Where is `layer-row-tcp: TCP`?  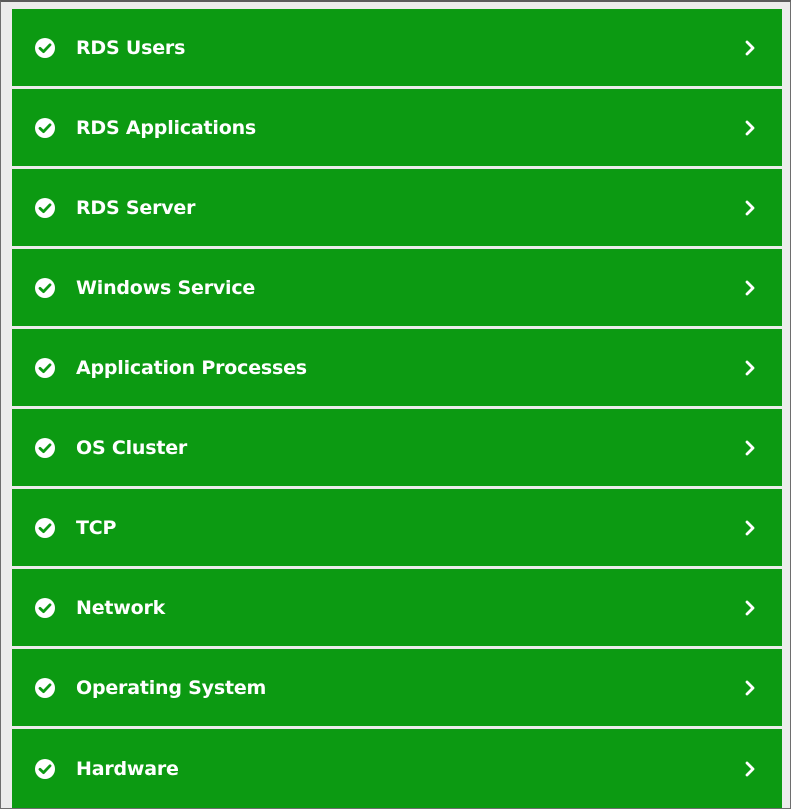
layer-row-tcp: TCP is located at coordinates (397, 527).